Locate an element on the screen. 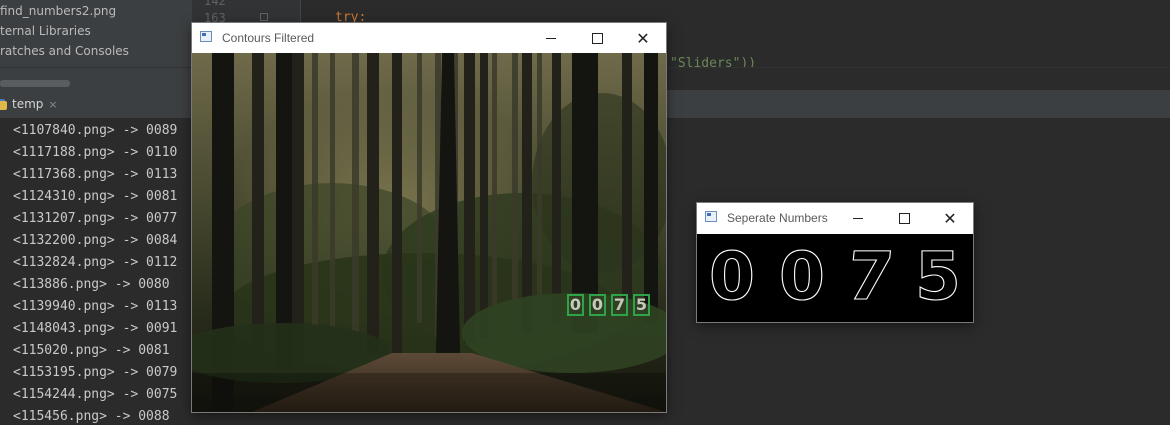  run-tab-temp: temp × is located at coordinates (32, 104).